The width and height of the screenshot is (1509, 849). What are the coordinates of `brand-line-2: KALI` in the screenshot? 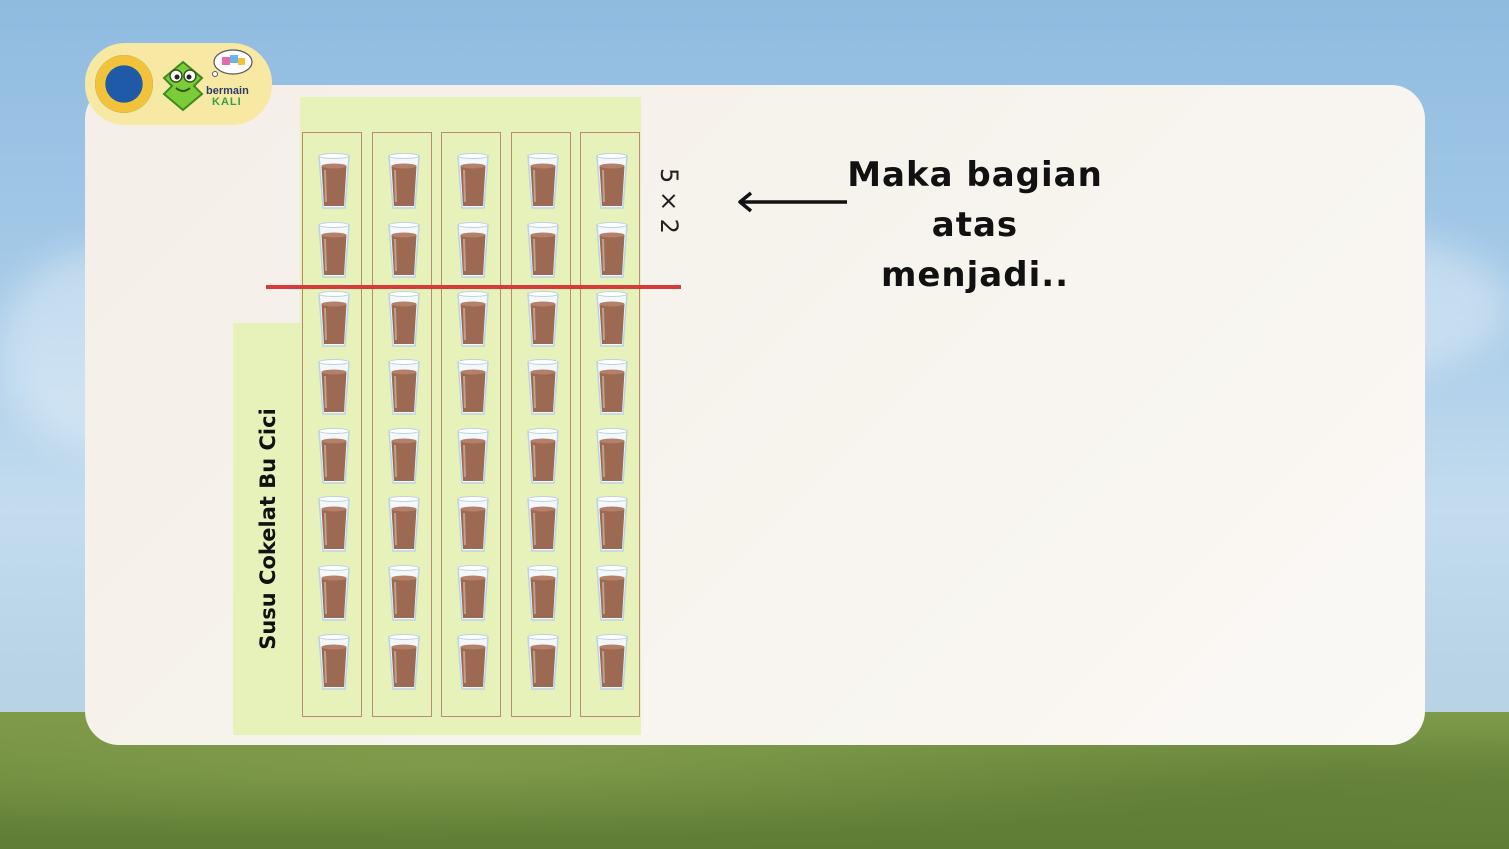 It's located at (227, 102).